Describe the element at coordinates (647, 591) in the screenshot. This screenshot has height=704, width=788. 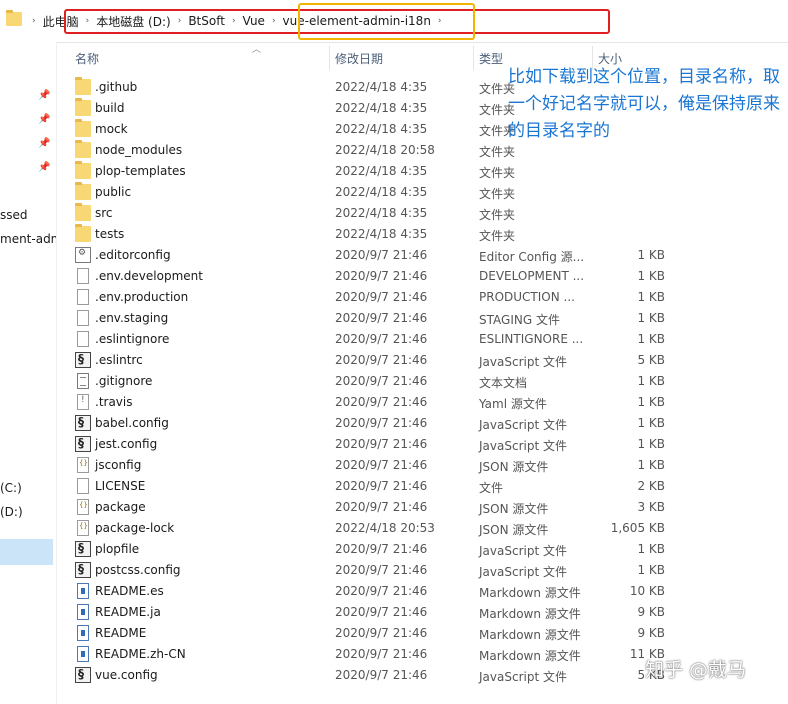
I see `file-size: 10 KB` at that location.